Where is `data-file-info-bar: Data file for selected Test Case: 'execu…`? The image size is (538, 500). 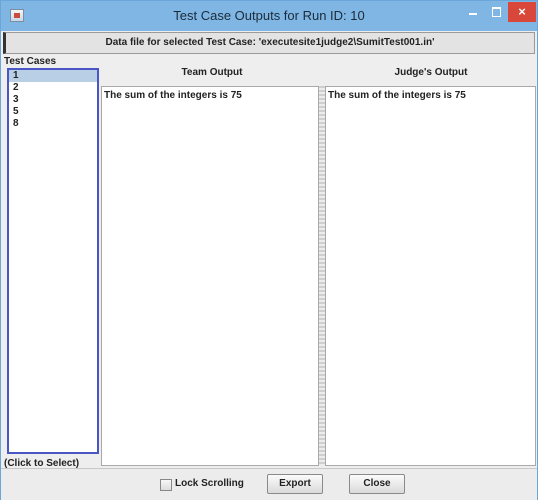 data-file-info-bar: Data file for selected Test Case: 'execu… is located at coordinates (269, 43).